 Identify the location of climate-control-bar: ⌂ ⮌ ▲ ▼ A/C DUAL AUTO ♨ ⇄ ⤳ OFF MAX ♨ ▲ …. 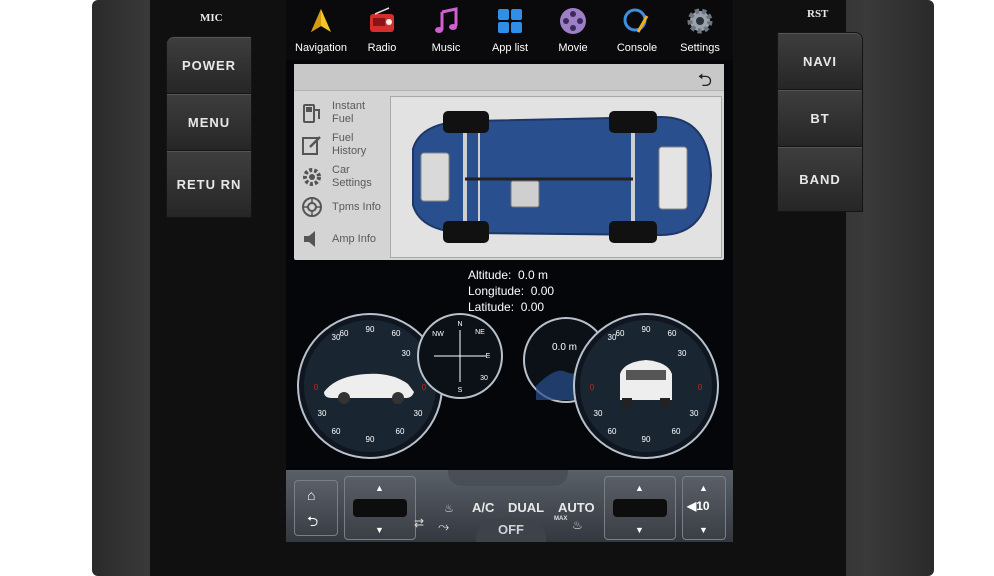
(509, 506).